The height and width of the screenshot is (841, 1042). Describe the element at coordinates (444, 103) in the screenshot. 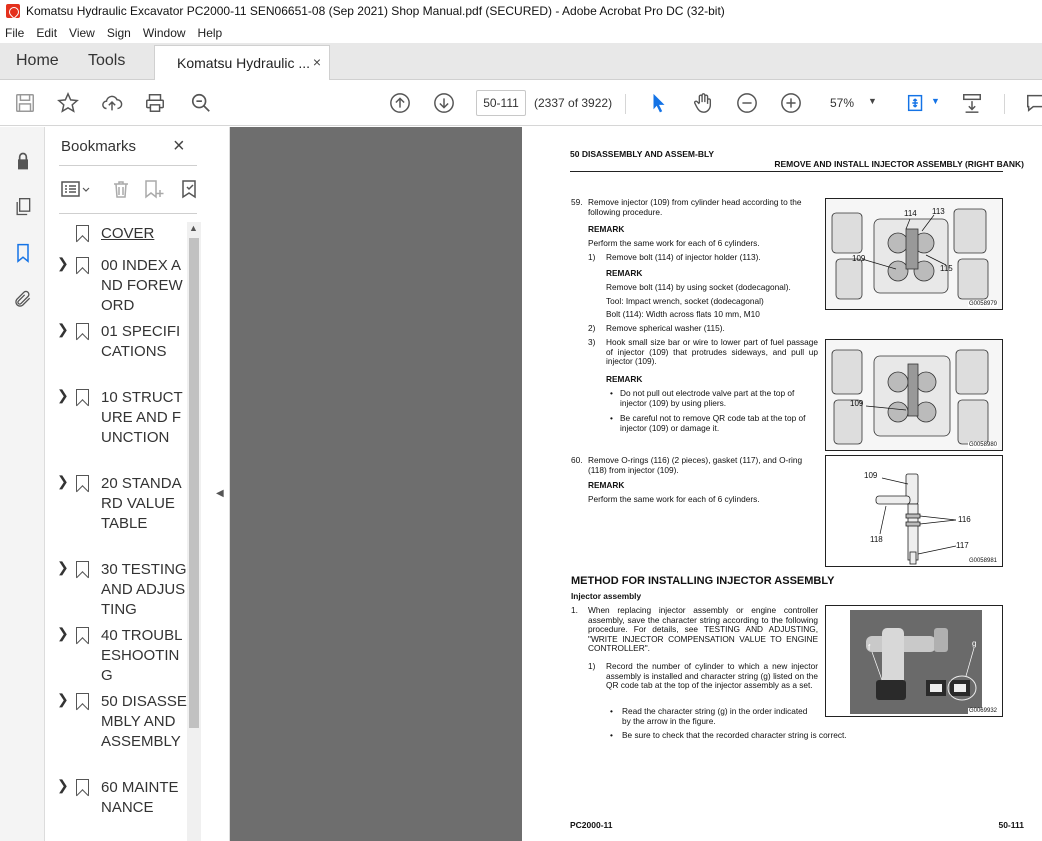

I see `next-page-icon` at that location.